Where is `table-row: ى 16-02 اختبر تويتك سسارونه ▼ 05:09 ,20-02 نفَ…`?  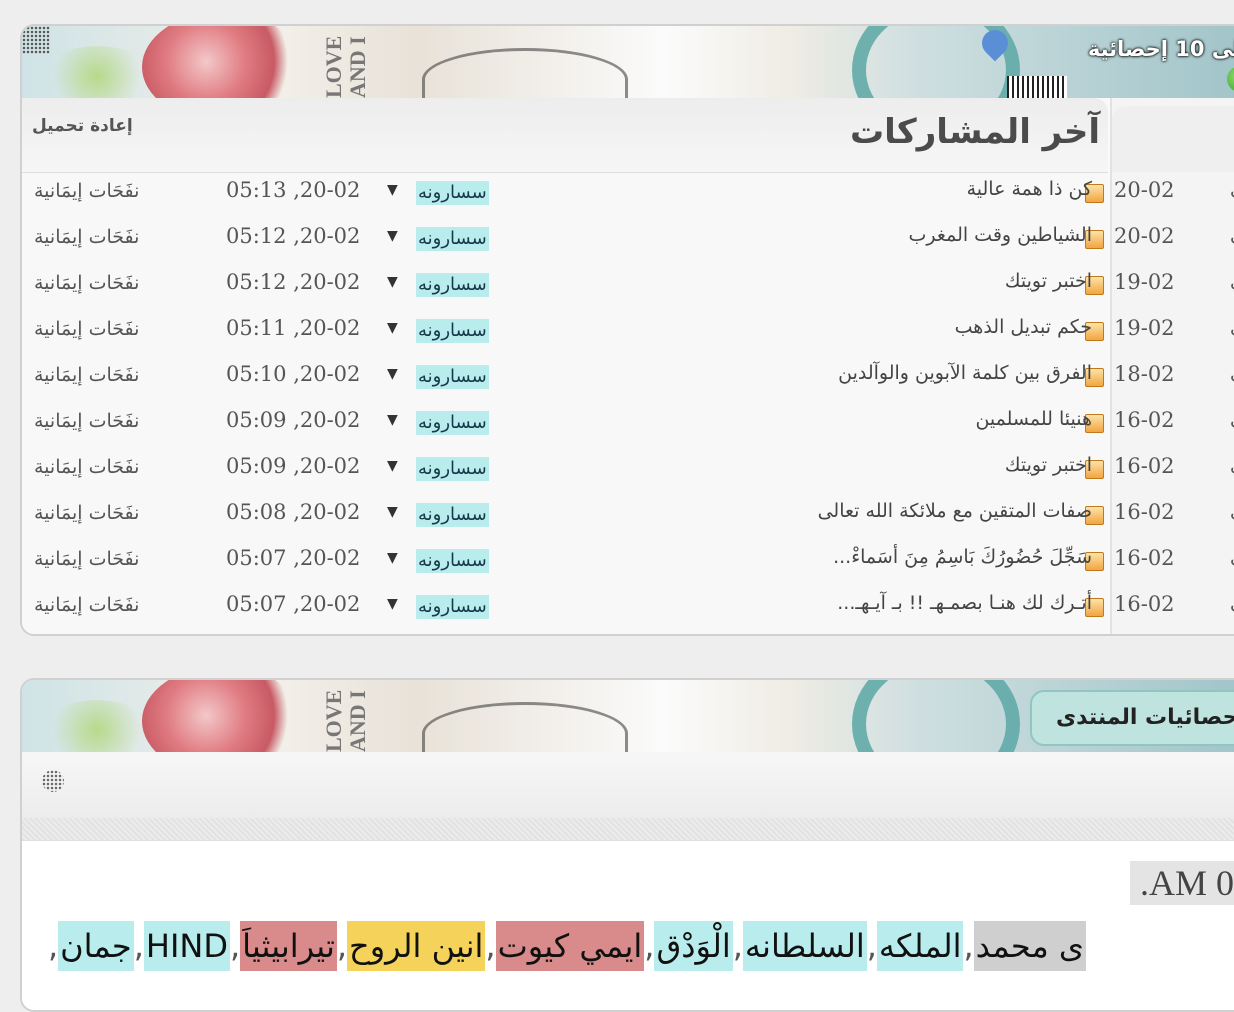 table-row: ى 16-02 اختبر تويتك سسارونه ▼ 05:09 ,20-02 نفَ… is located at coordinates (628, 469).